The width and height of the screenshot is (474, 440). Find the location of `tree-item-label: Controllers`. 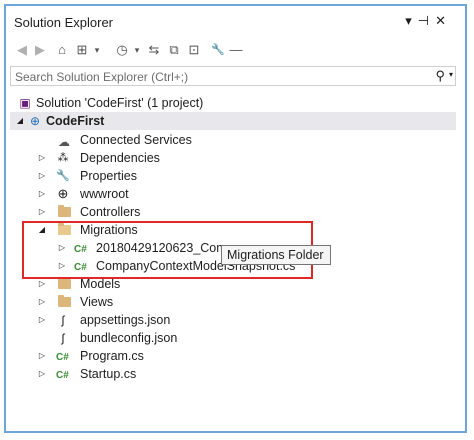

tree-item-label: Controllers is located at coordinates (110, 212).